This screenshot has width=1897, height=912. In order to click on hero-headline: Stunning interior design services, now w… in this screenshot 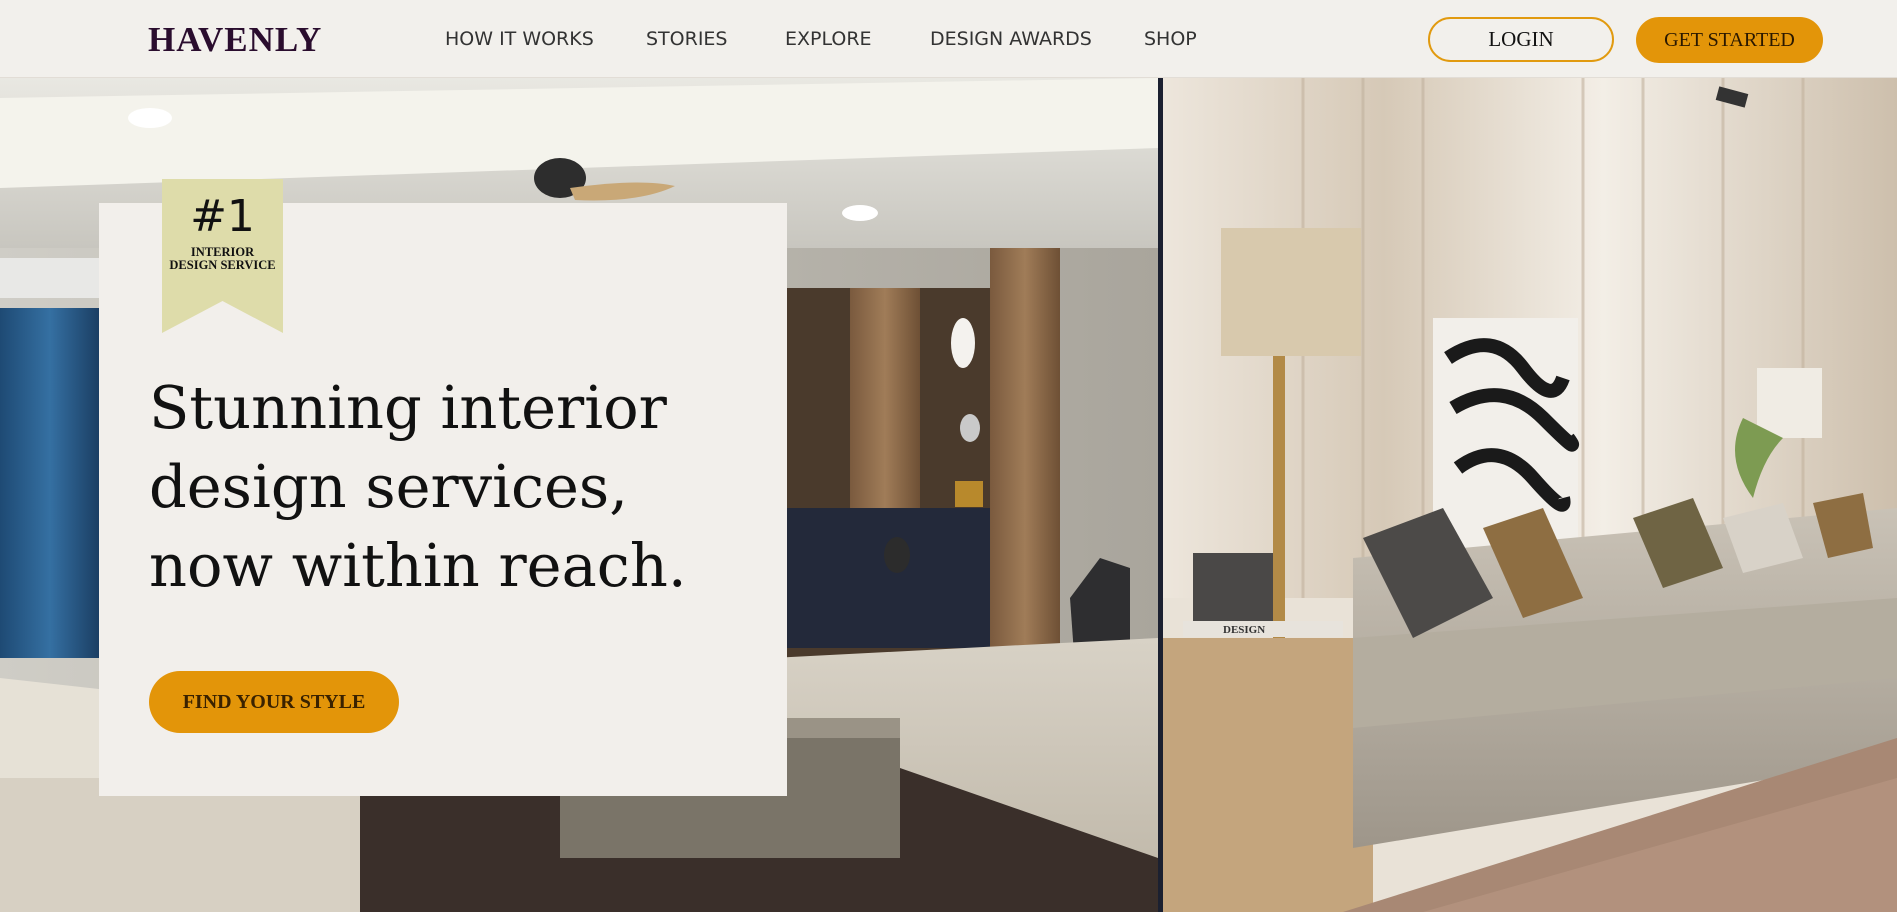, I will do `click(418, 486)`.